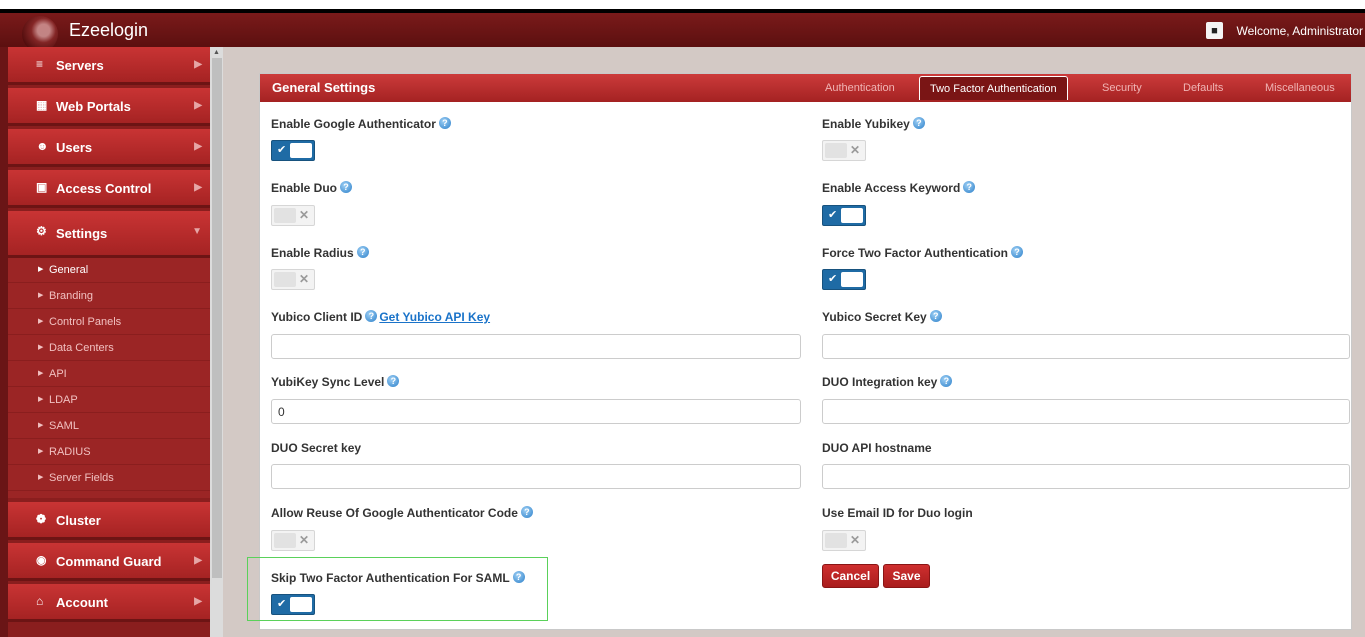 The height and width of the screenshot is (637, 1365). What do you see at coordinates (434, 317) in the screenshot?
I see `get-yubico-api-key-link: Get Yubico API Key` at bounding box center [434, 317].